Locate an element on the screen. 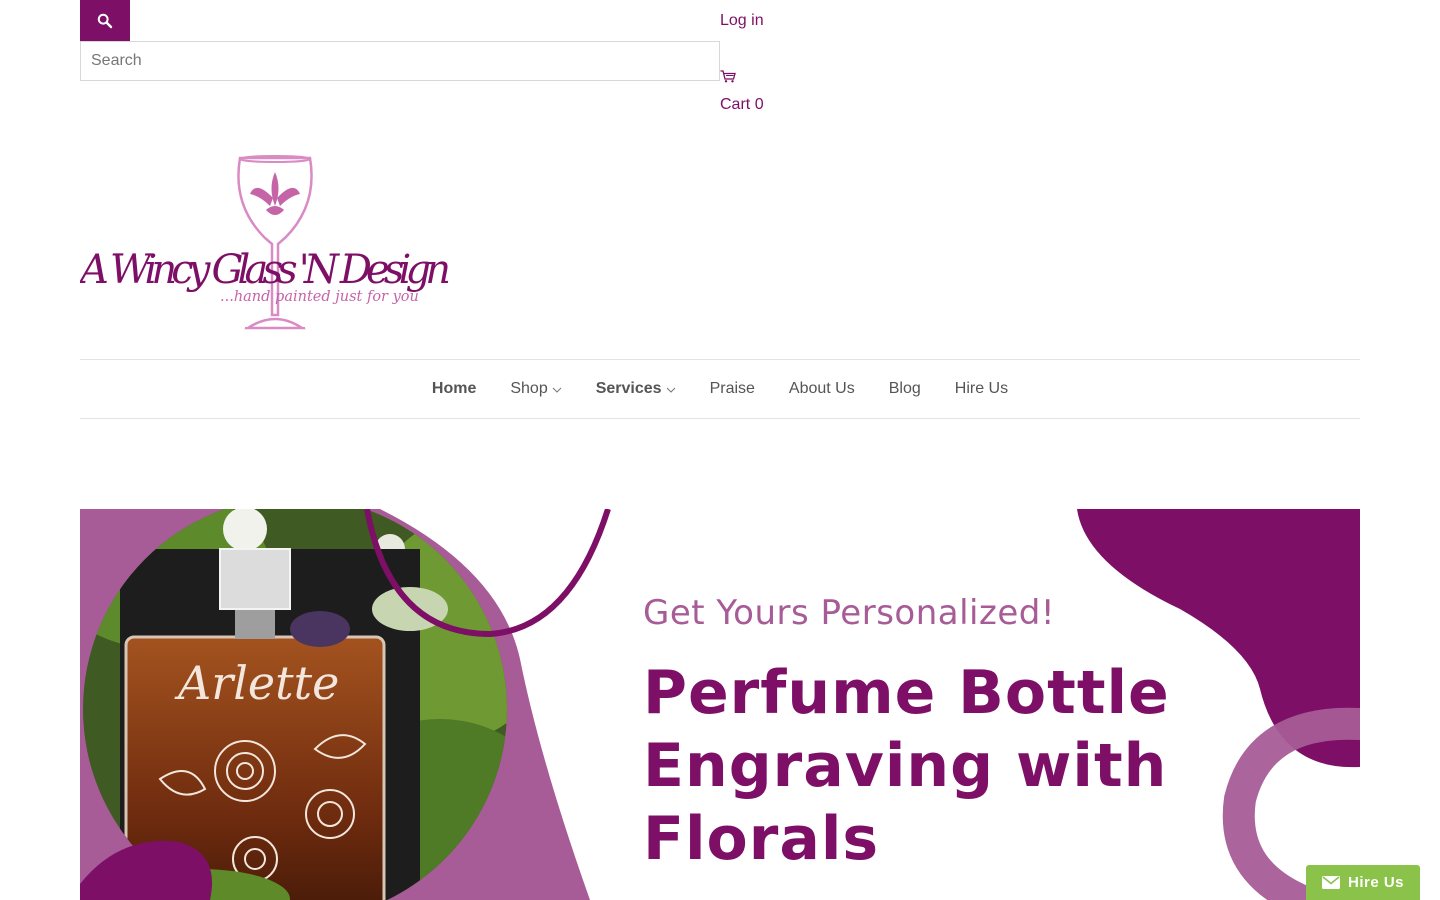 The width and height of the screenshot is (1440, 900). nav-item-about-us: About Us is located at coordinates (822, 389).